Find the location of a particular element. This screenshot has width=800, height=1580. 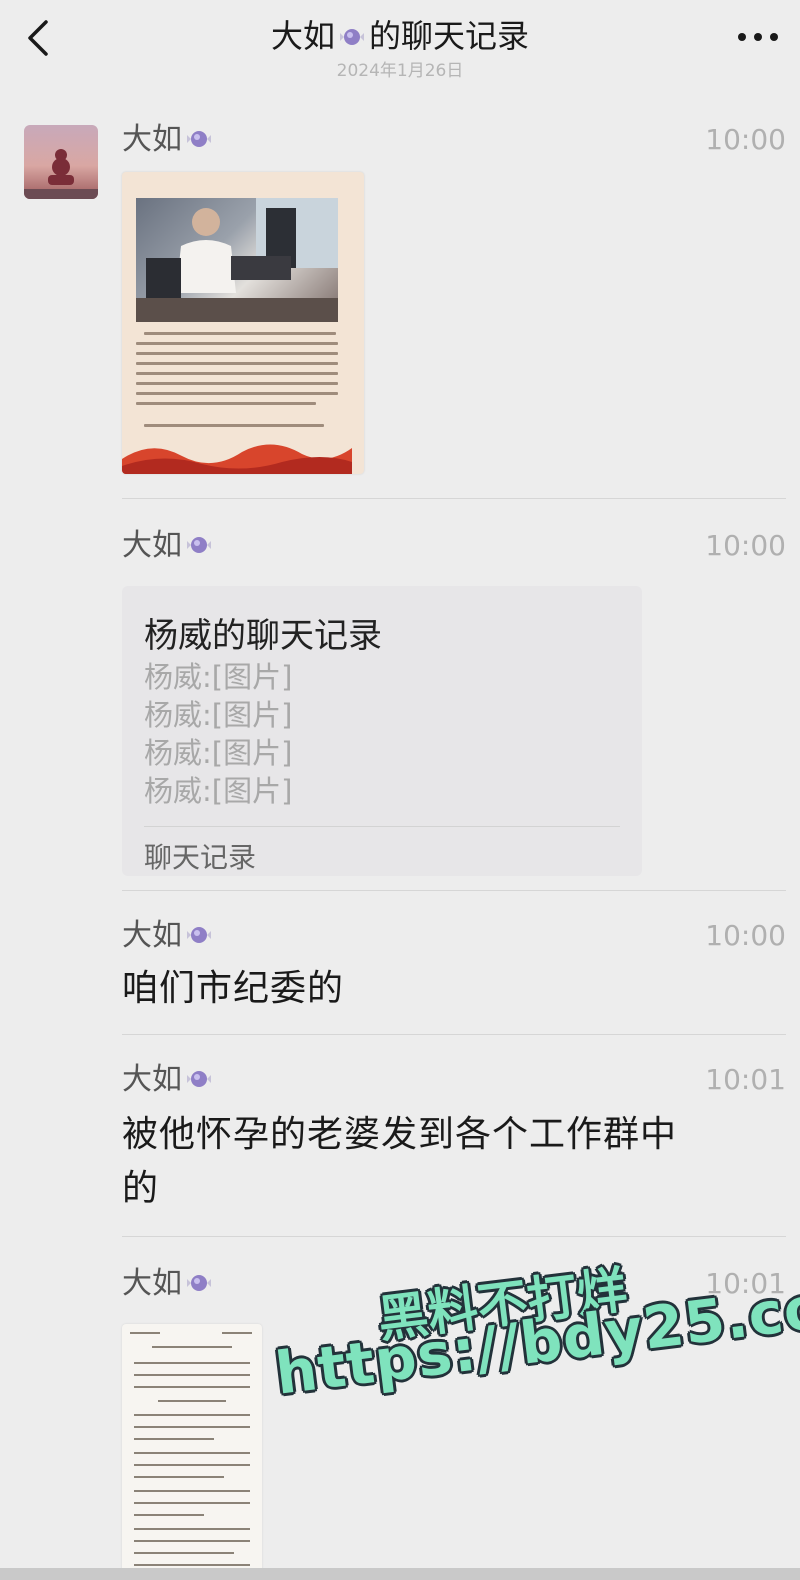

document-image-thumbnail is located at coordinates (192, 1449).